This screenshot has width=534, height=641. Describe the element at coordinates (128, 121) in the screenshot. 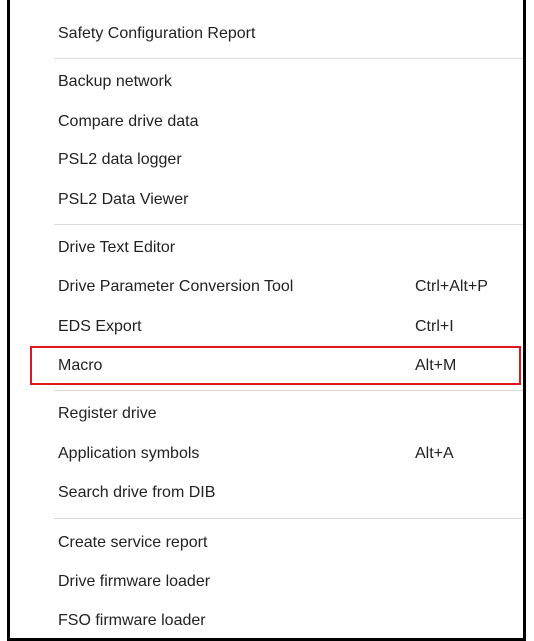

I see `menu-item-label: Compare drive data` at that location.